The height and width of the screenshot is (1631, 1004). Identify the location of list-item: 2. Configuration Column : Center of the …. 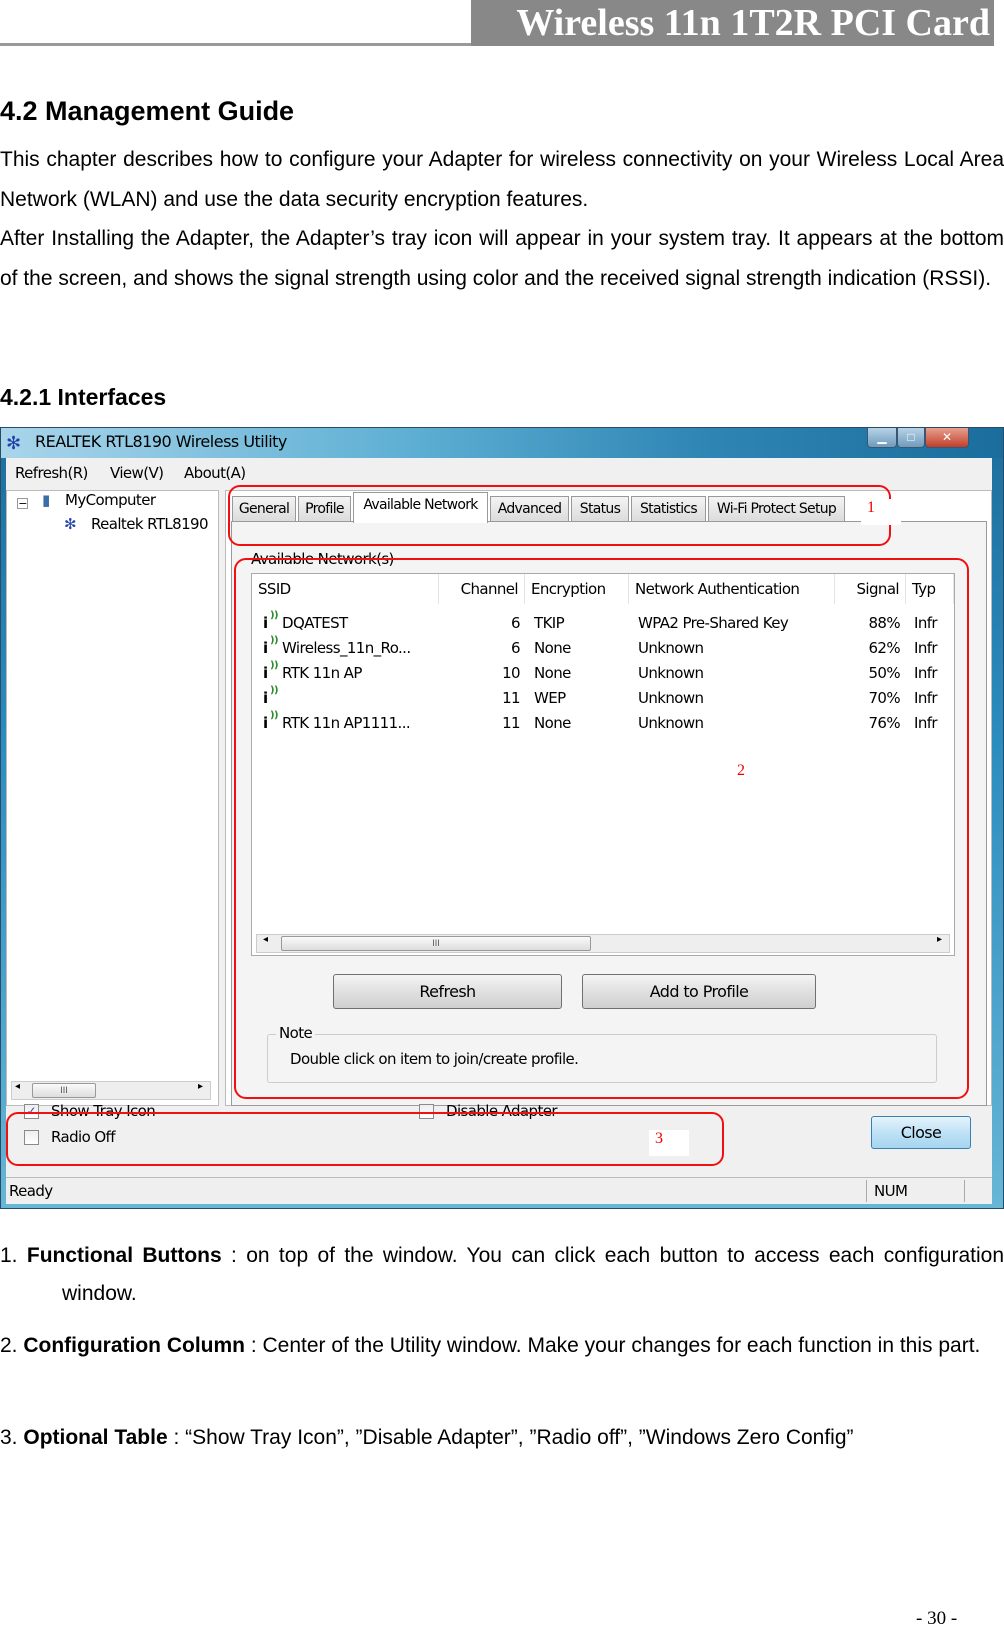
(502, 1346).